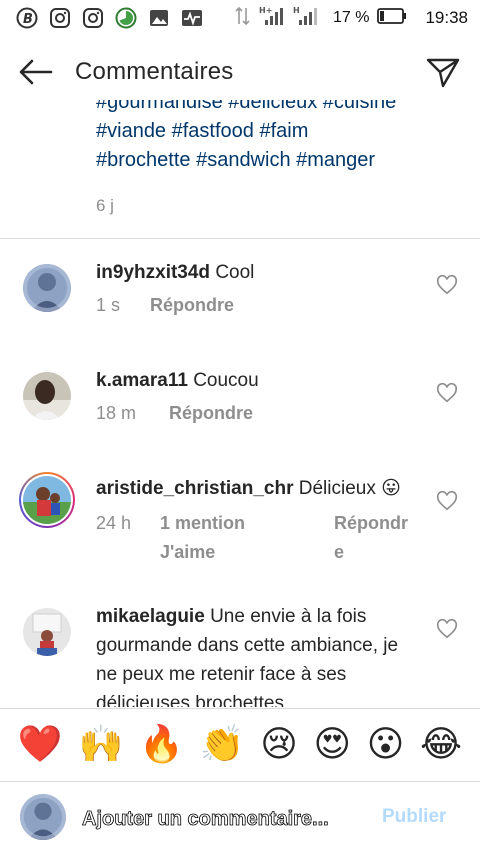  What do you see at coordinates (332, 745) in the screenshot?
I see `emoji-heart-eyes: 😍` at bounding box center [332, 745].